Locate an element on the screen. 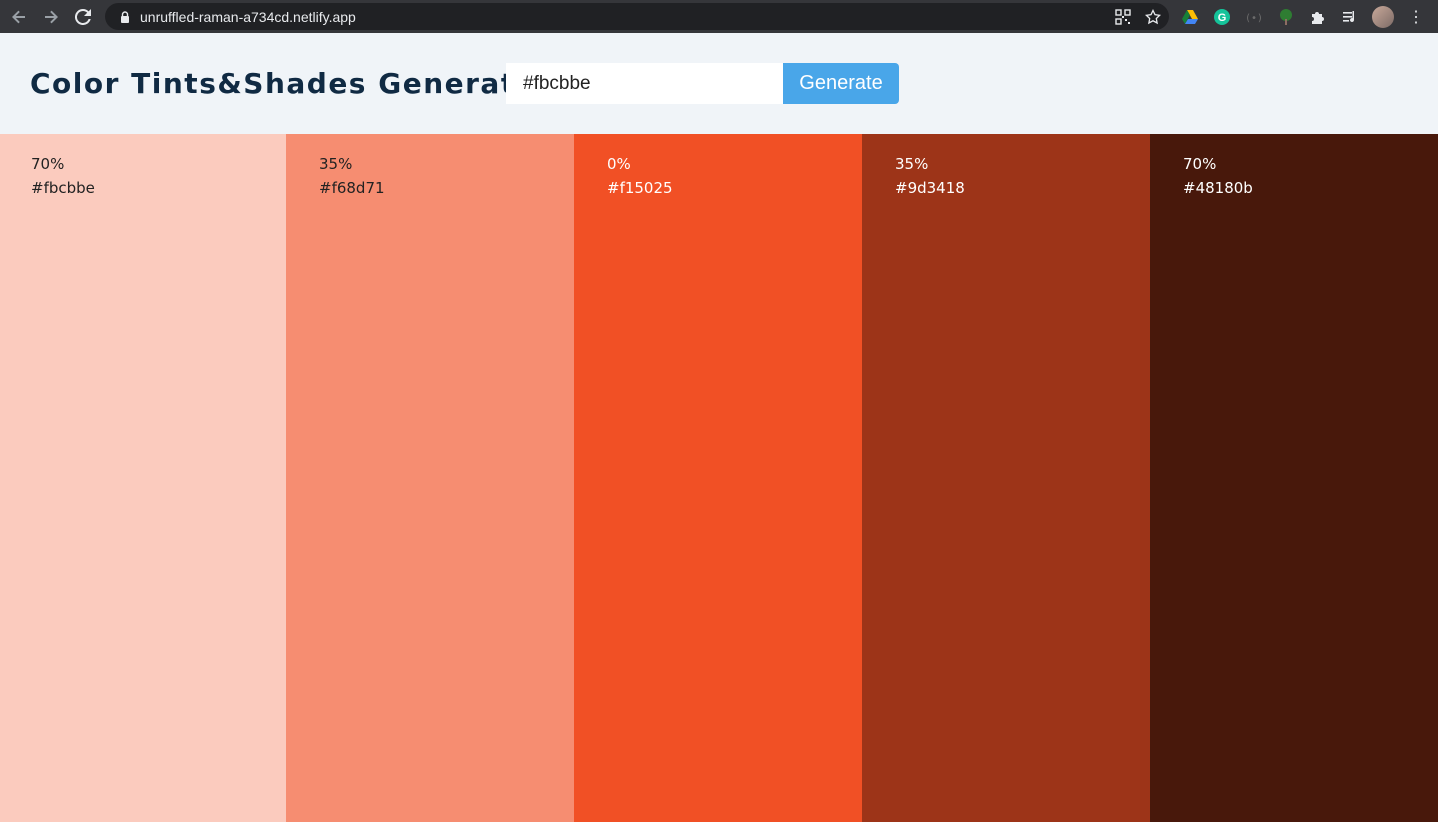 The image size is (1438, 822). profile-avatar is located at coordinates (1383, 16).